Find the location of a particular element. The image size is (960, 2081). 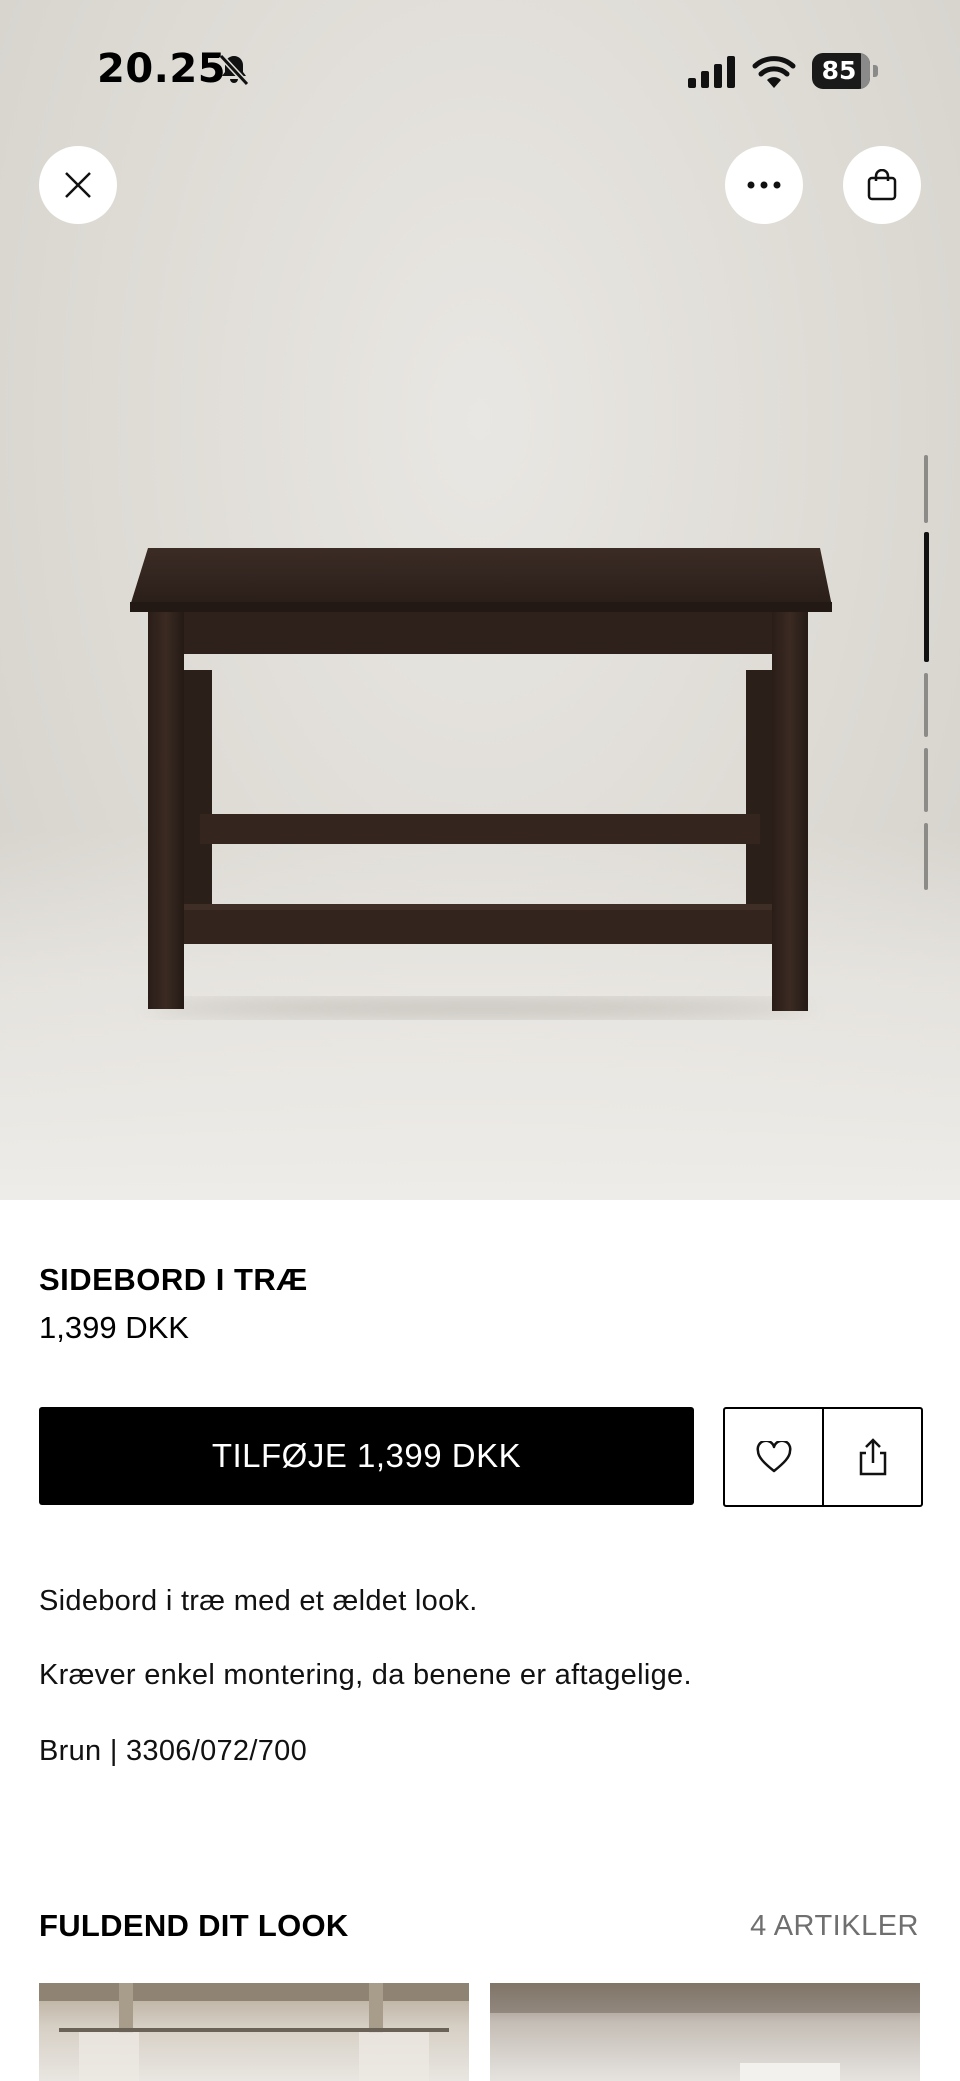

product-color-reference: Brun | 3306/072/700 is located at coordinates (173, 1751).